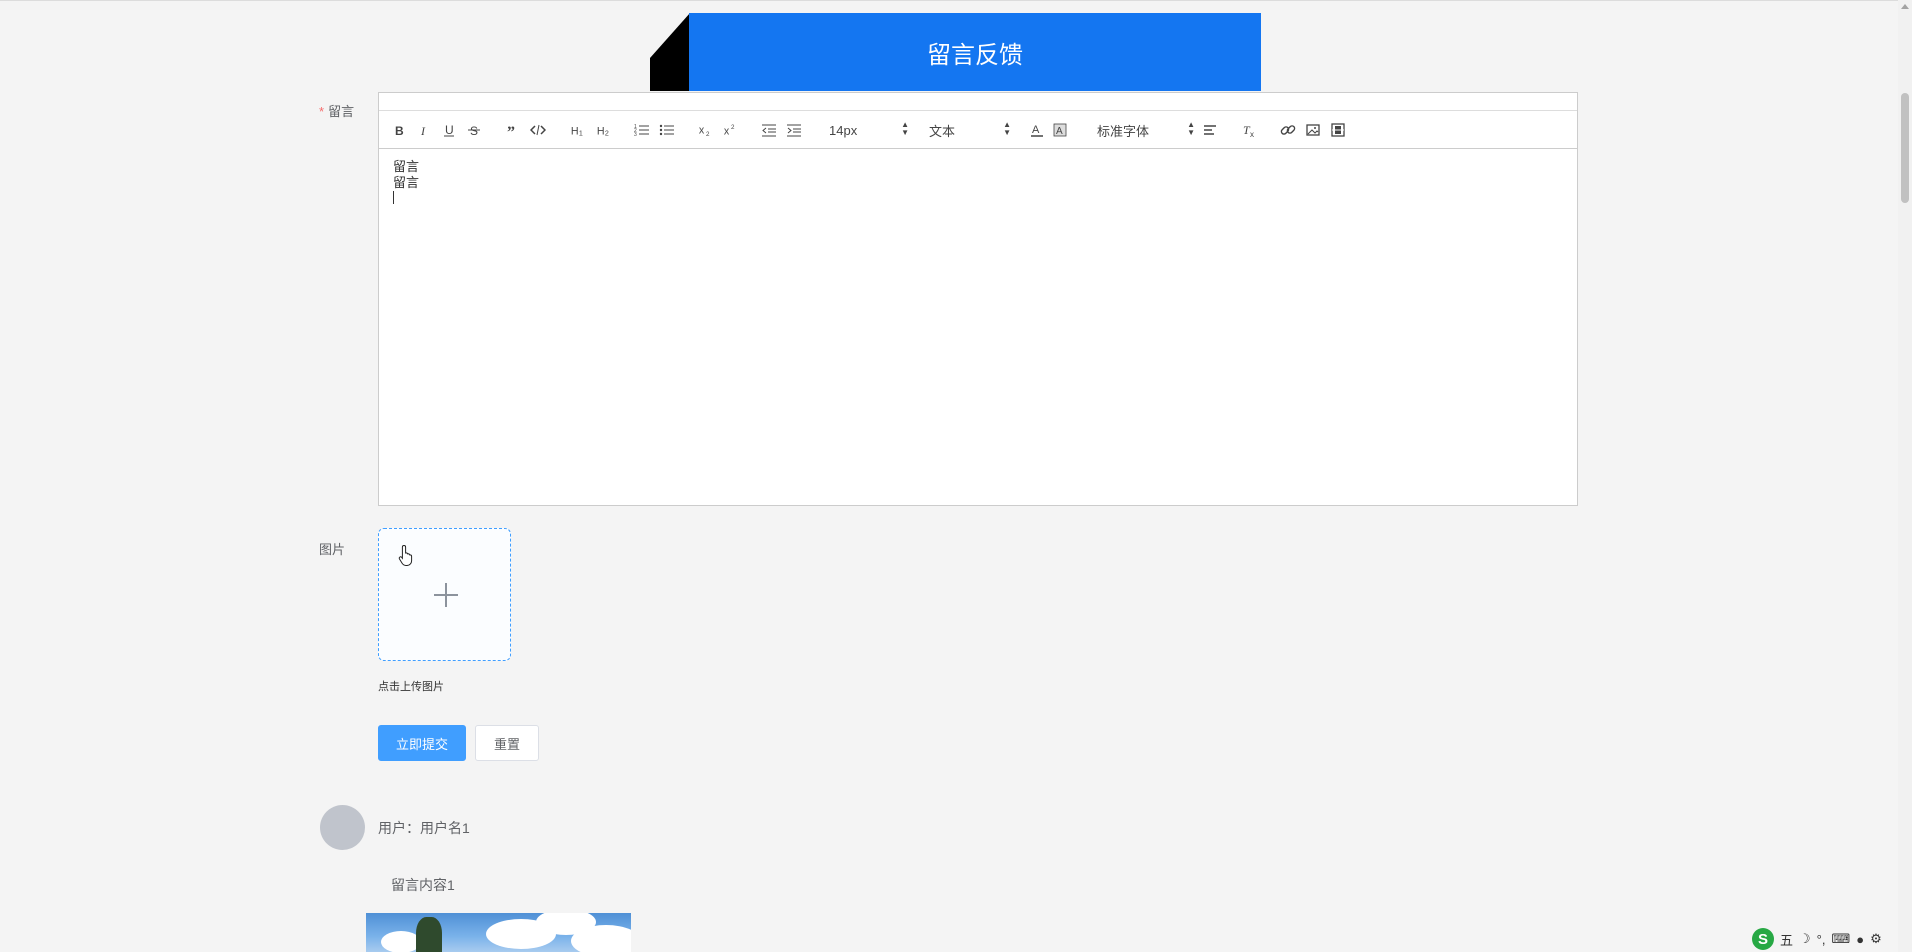 The height and width of the screenshot is (952, 1912). I want to click on banner-corner, so click(670, 52).